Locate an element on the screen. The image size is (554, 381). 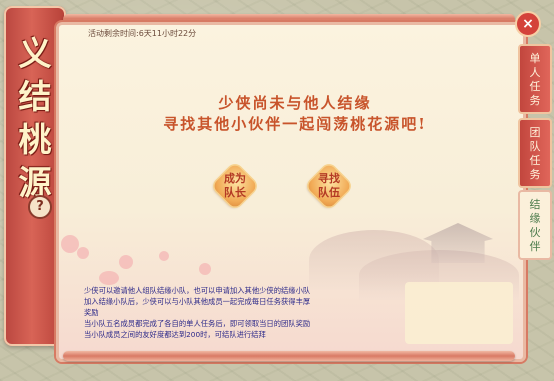
info-panel-bg is located at coordinates (459, 313).